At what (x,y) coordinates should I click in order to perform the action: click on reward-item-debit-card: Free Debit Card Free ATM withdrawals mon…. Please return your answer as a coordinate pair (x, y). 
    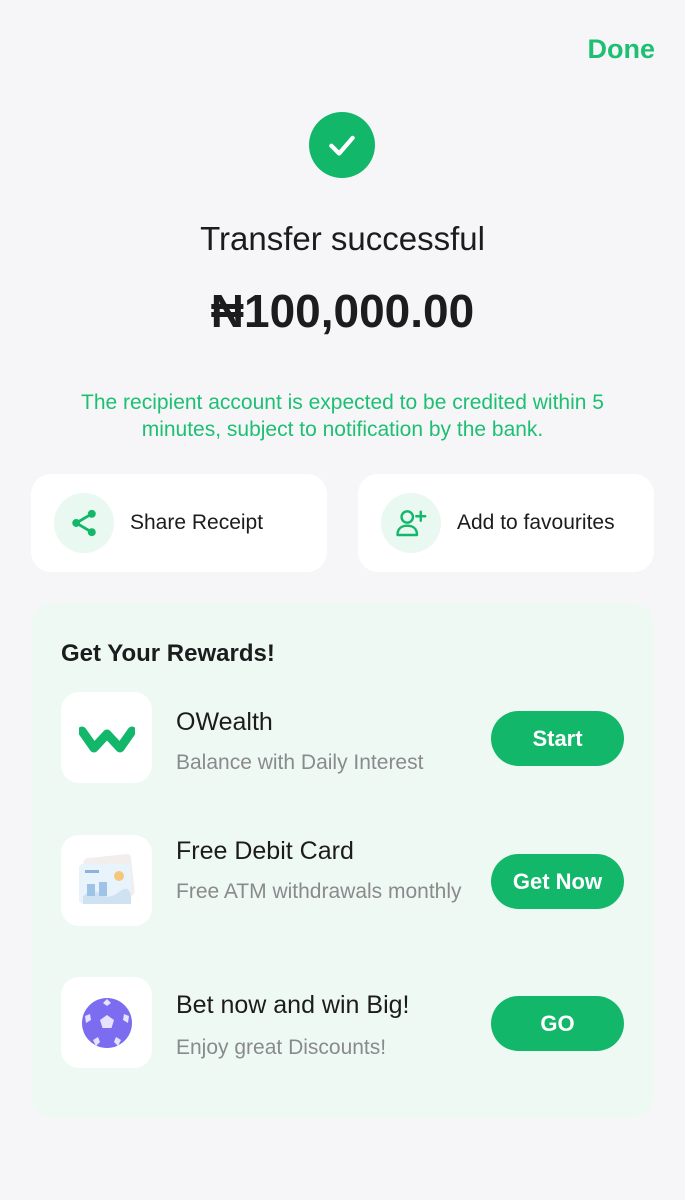
    Looking at the image, I should click on (342, 881).